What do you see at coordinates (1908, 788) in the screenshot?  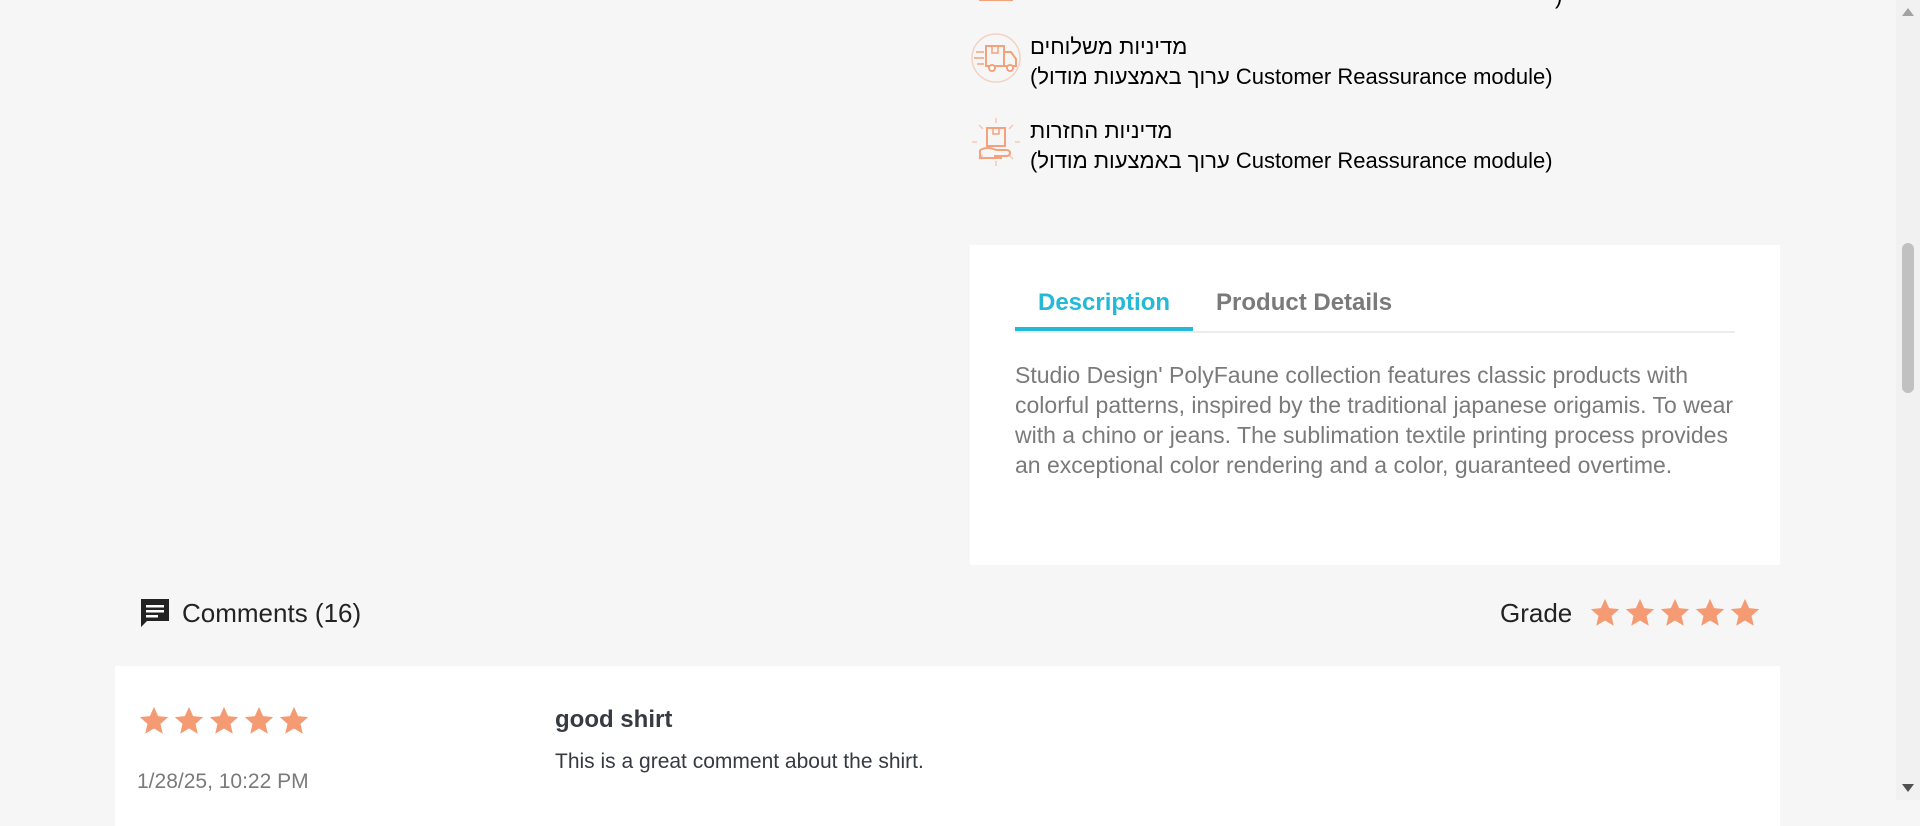 I see `scroll-down-icon` at bounding box center [1908, 788].